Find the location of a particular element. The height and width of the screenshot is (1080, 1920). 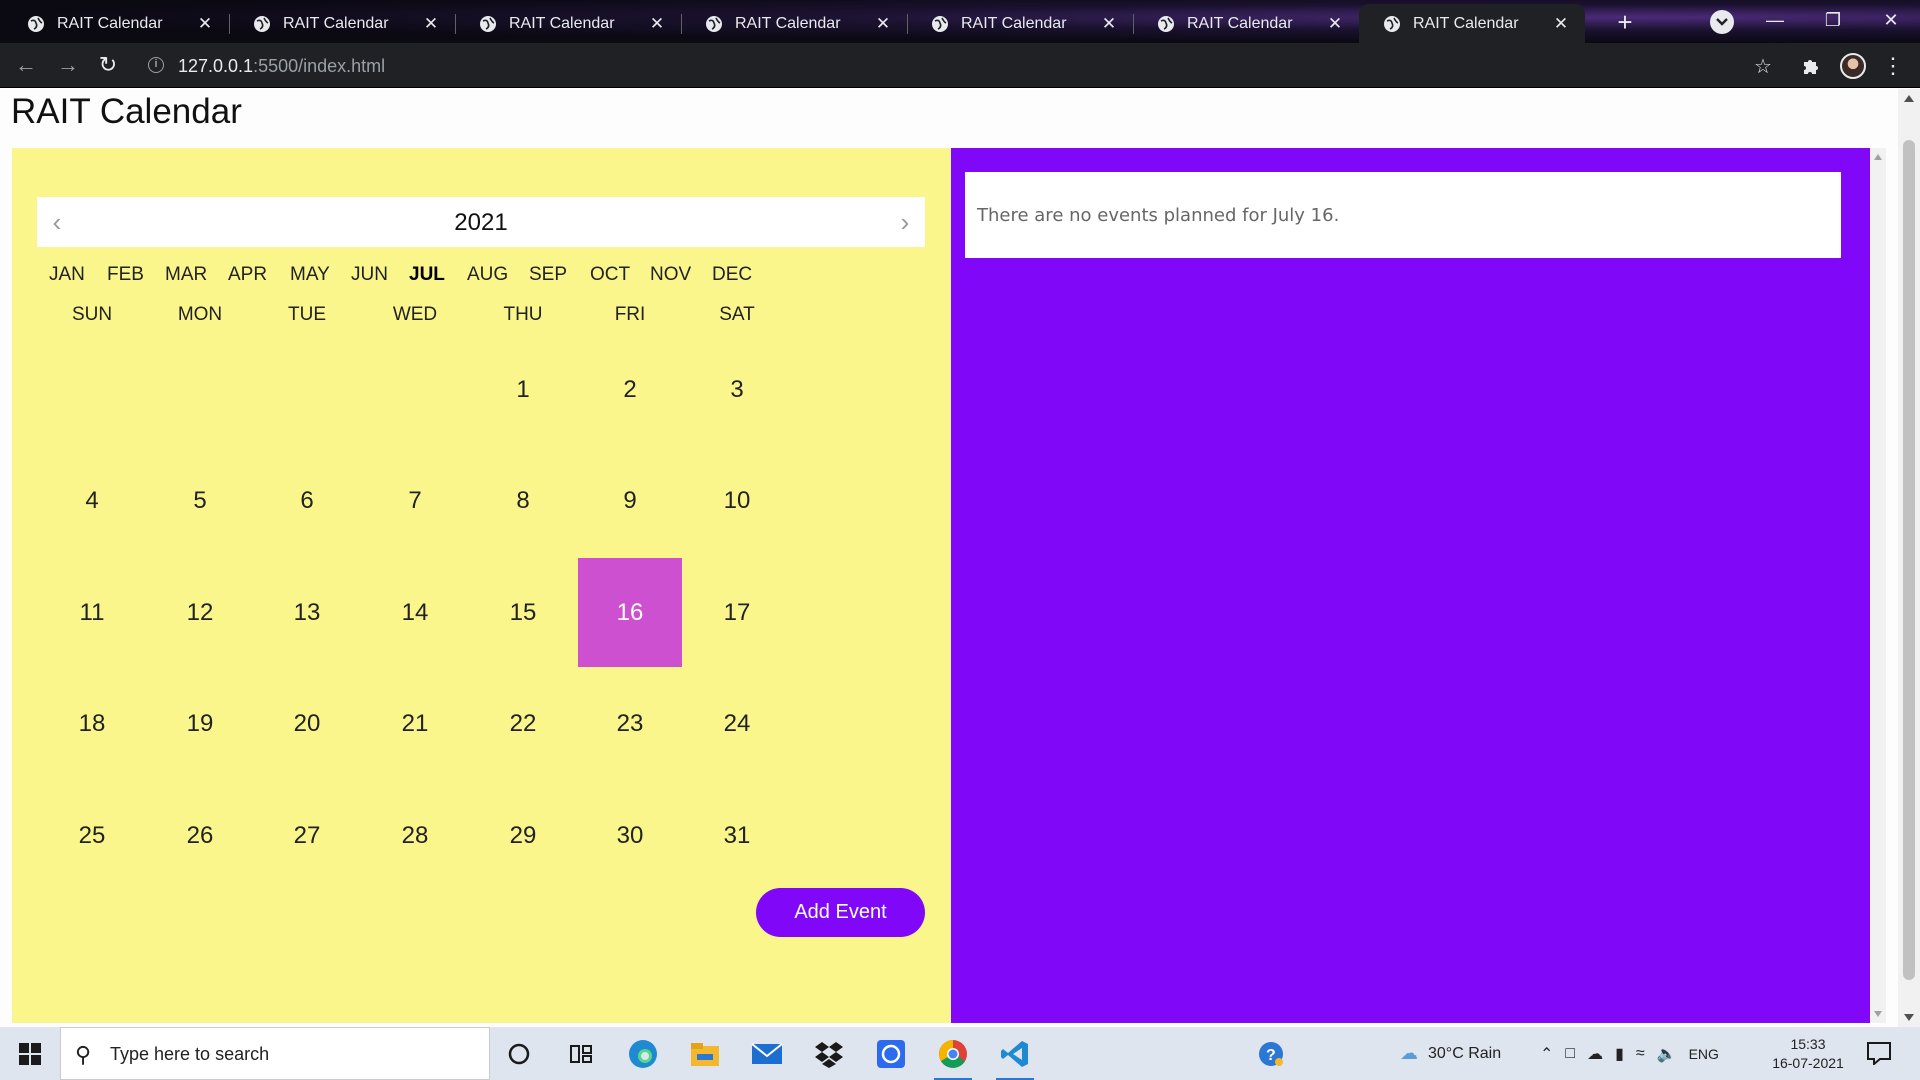

month-jan: JAN is located at coordinates (67, 275).